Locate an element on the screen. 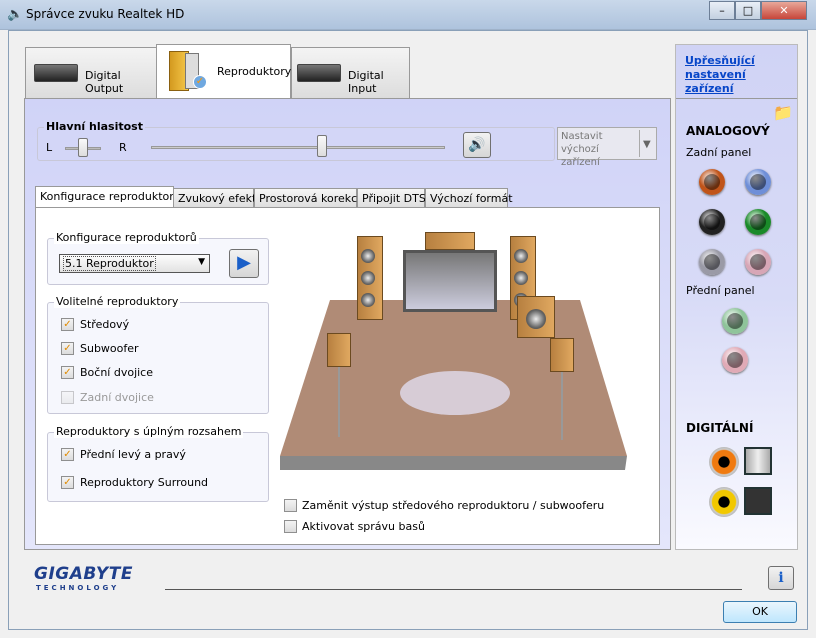  front-panel-label: Přední panel is located at coordinates (720, 290).